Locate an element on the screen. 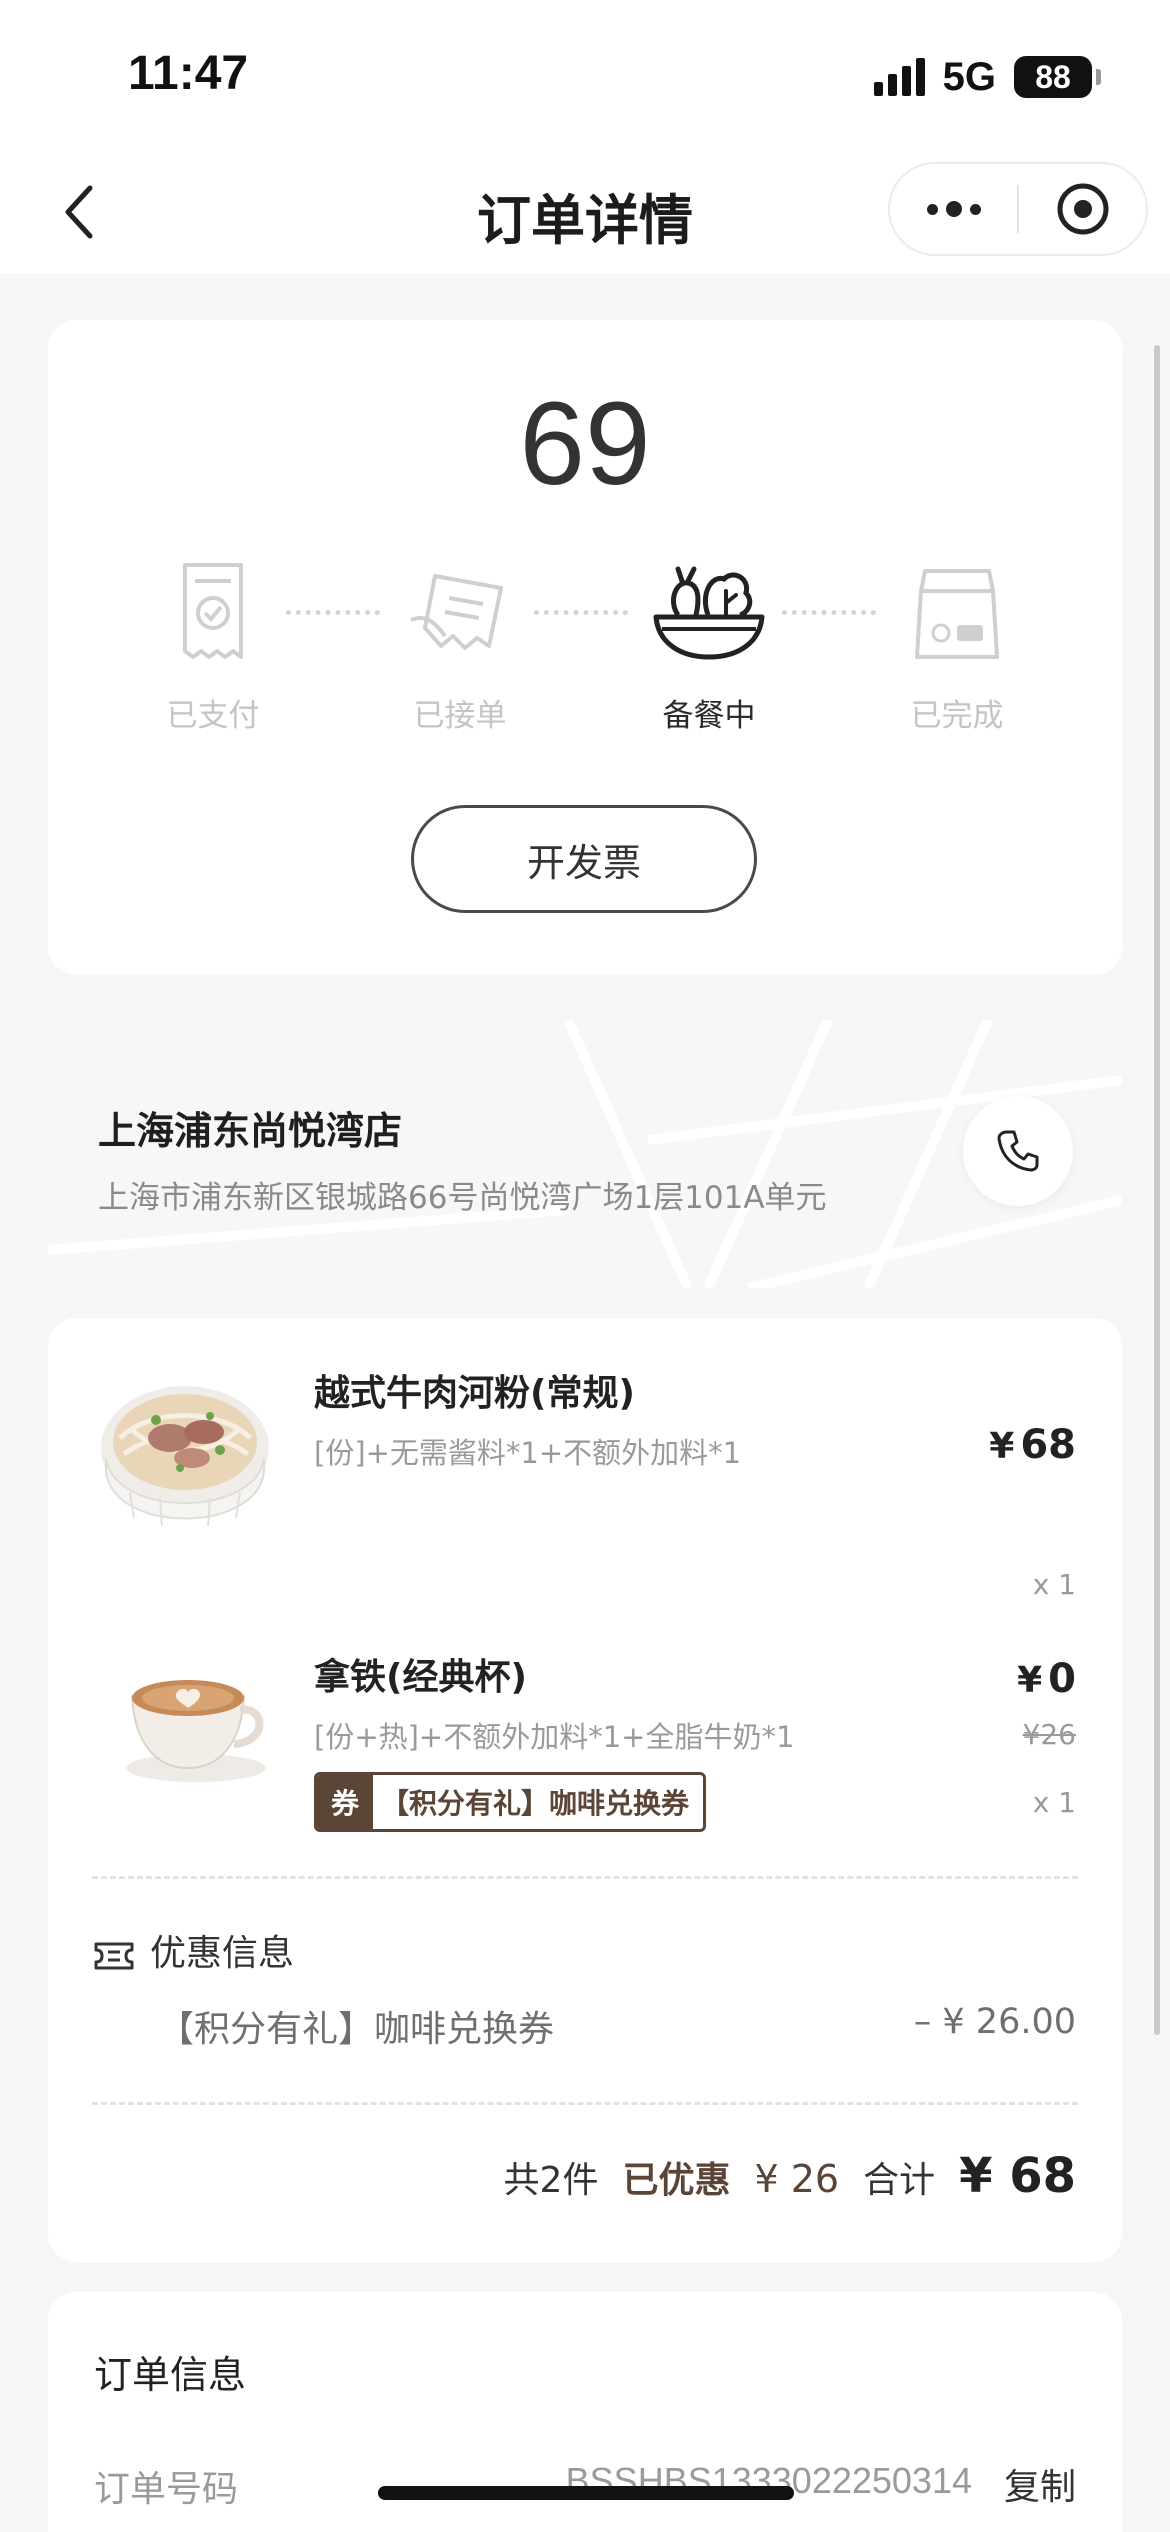  more-button is located at coordinates (953, 209).